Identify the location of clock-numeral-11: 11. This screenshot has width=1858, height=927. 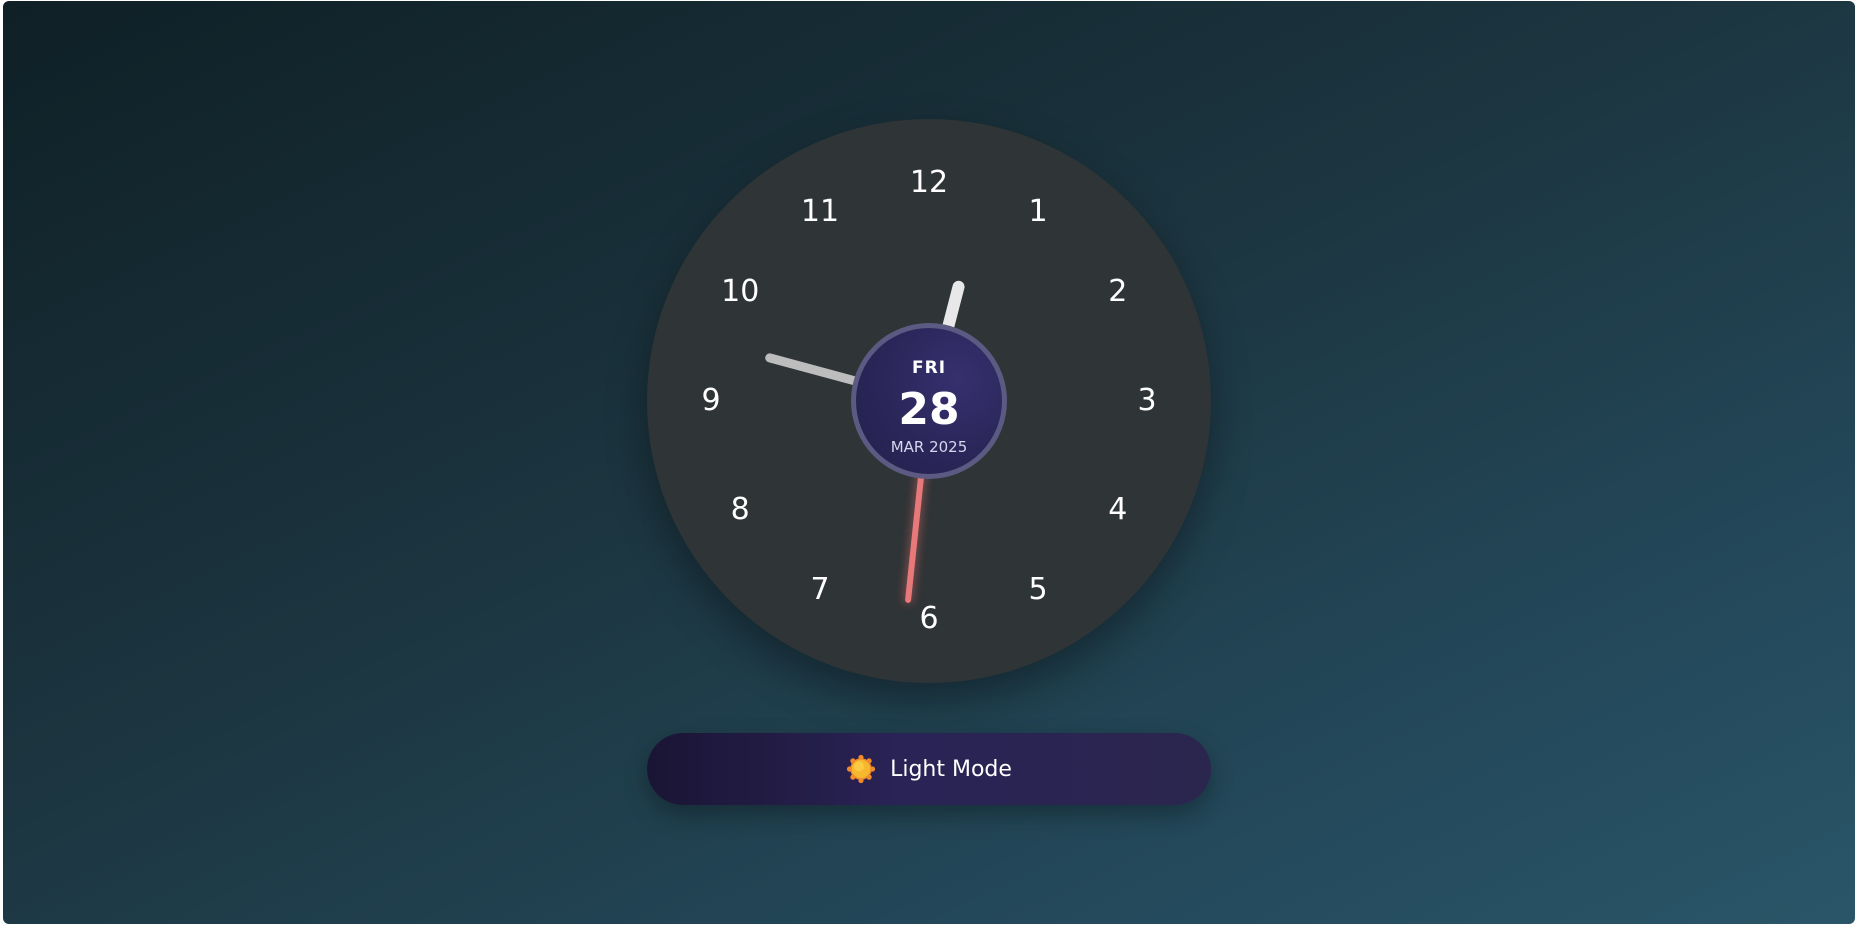
(820, 212).